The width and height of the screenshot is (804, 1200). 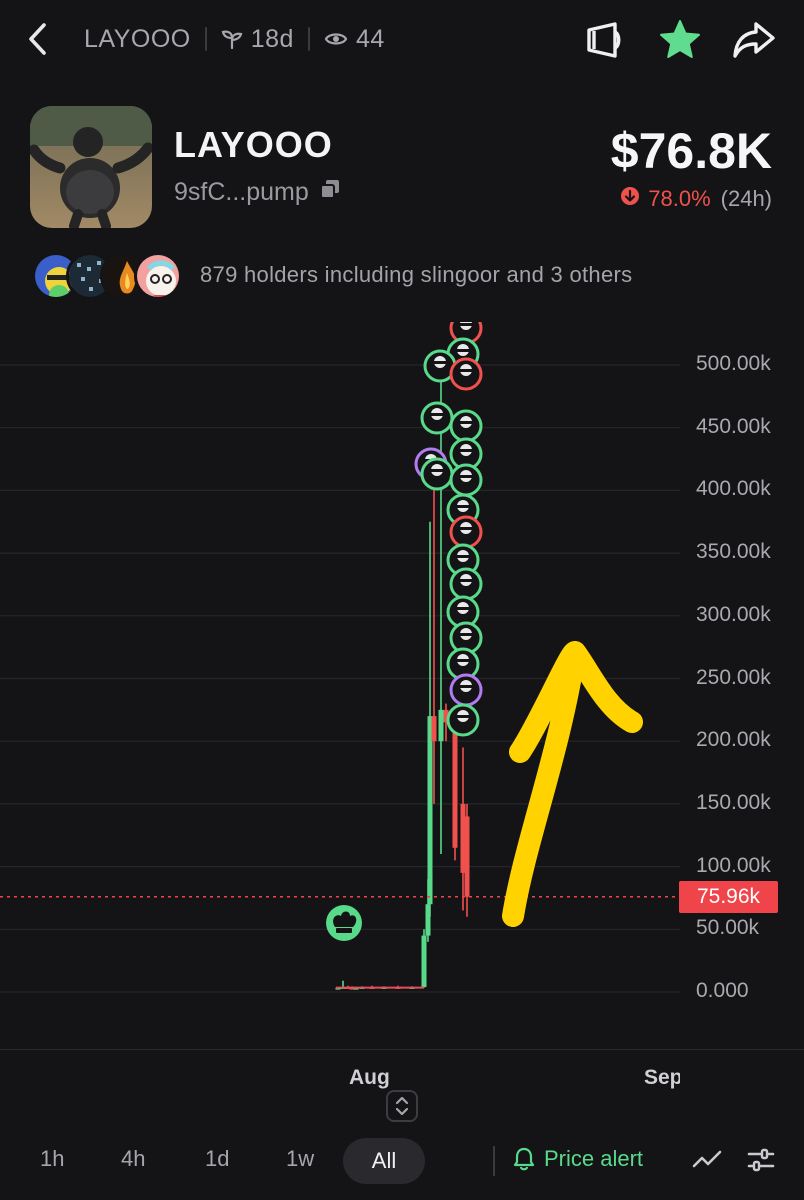 I want to click on y-tick-label: 0.000, so click(x=722, y=990).